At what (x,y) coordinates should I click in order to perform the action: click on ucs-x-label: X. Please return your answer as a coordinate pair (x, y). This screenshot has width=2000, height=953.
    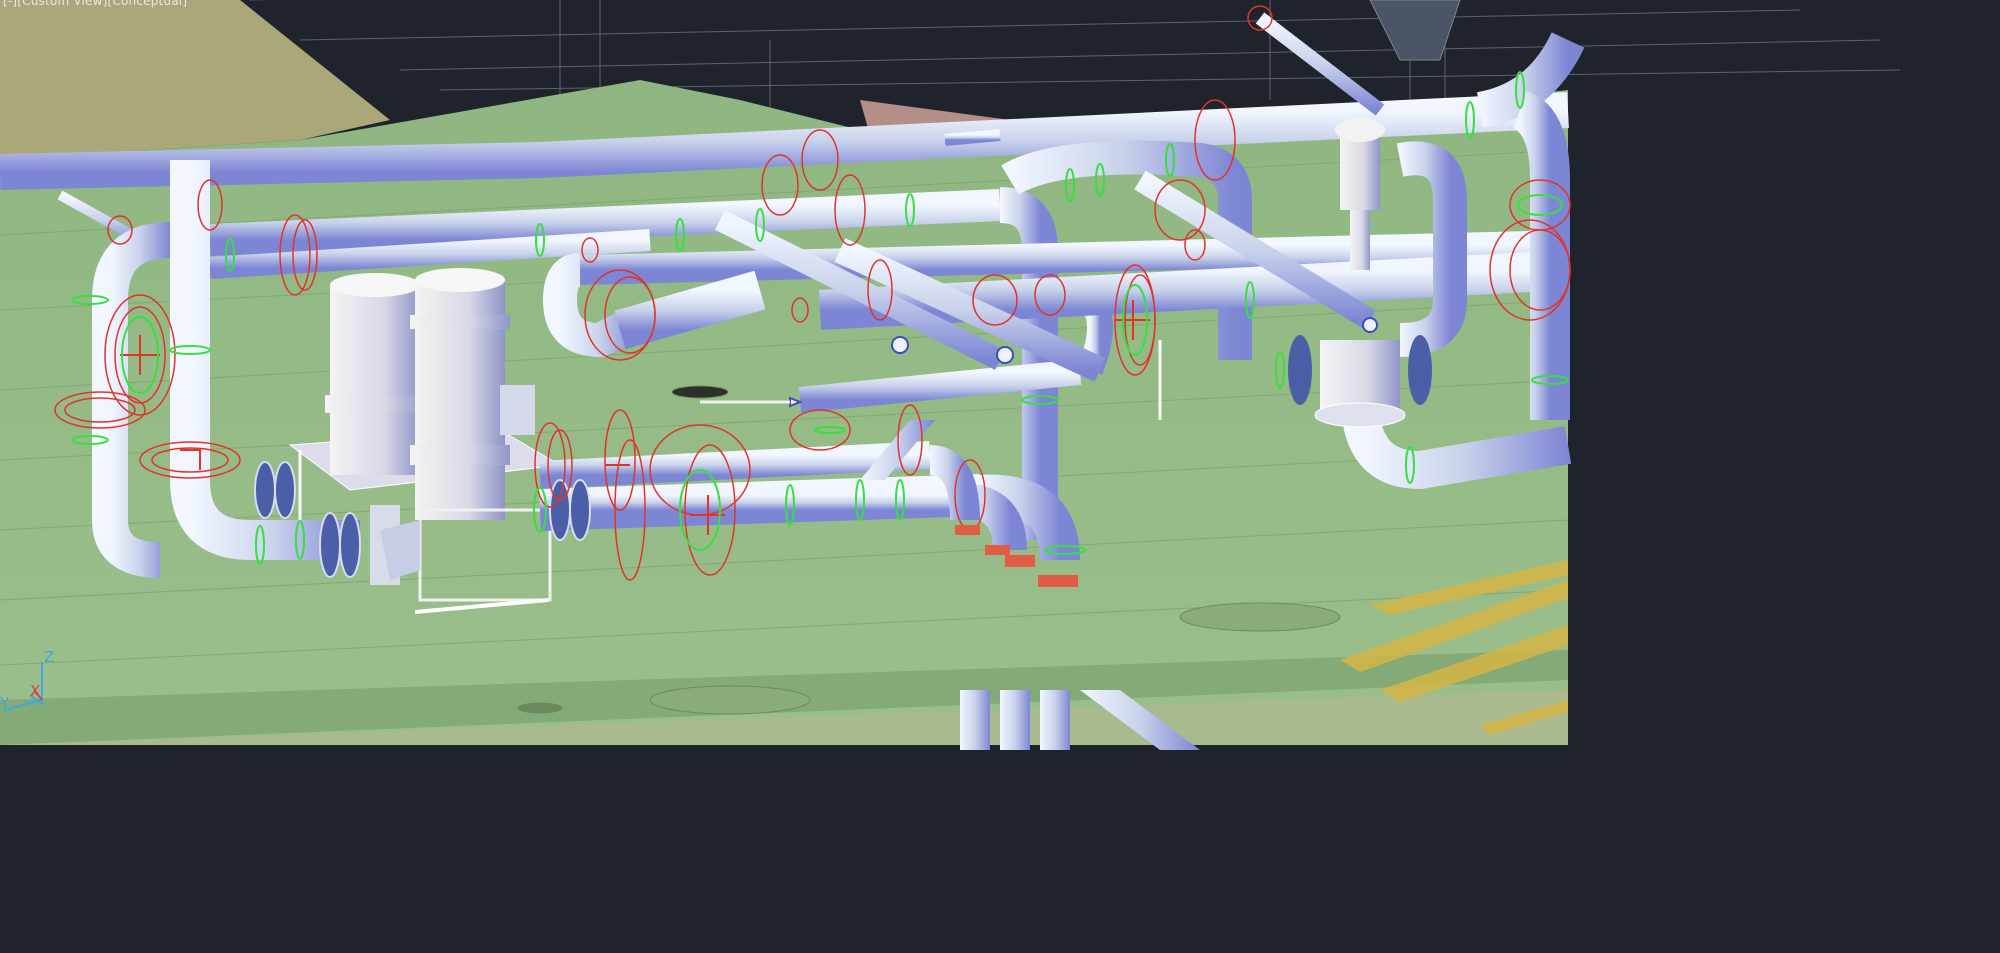
    Looking at the image, I should click on (35, 691).